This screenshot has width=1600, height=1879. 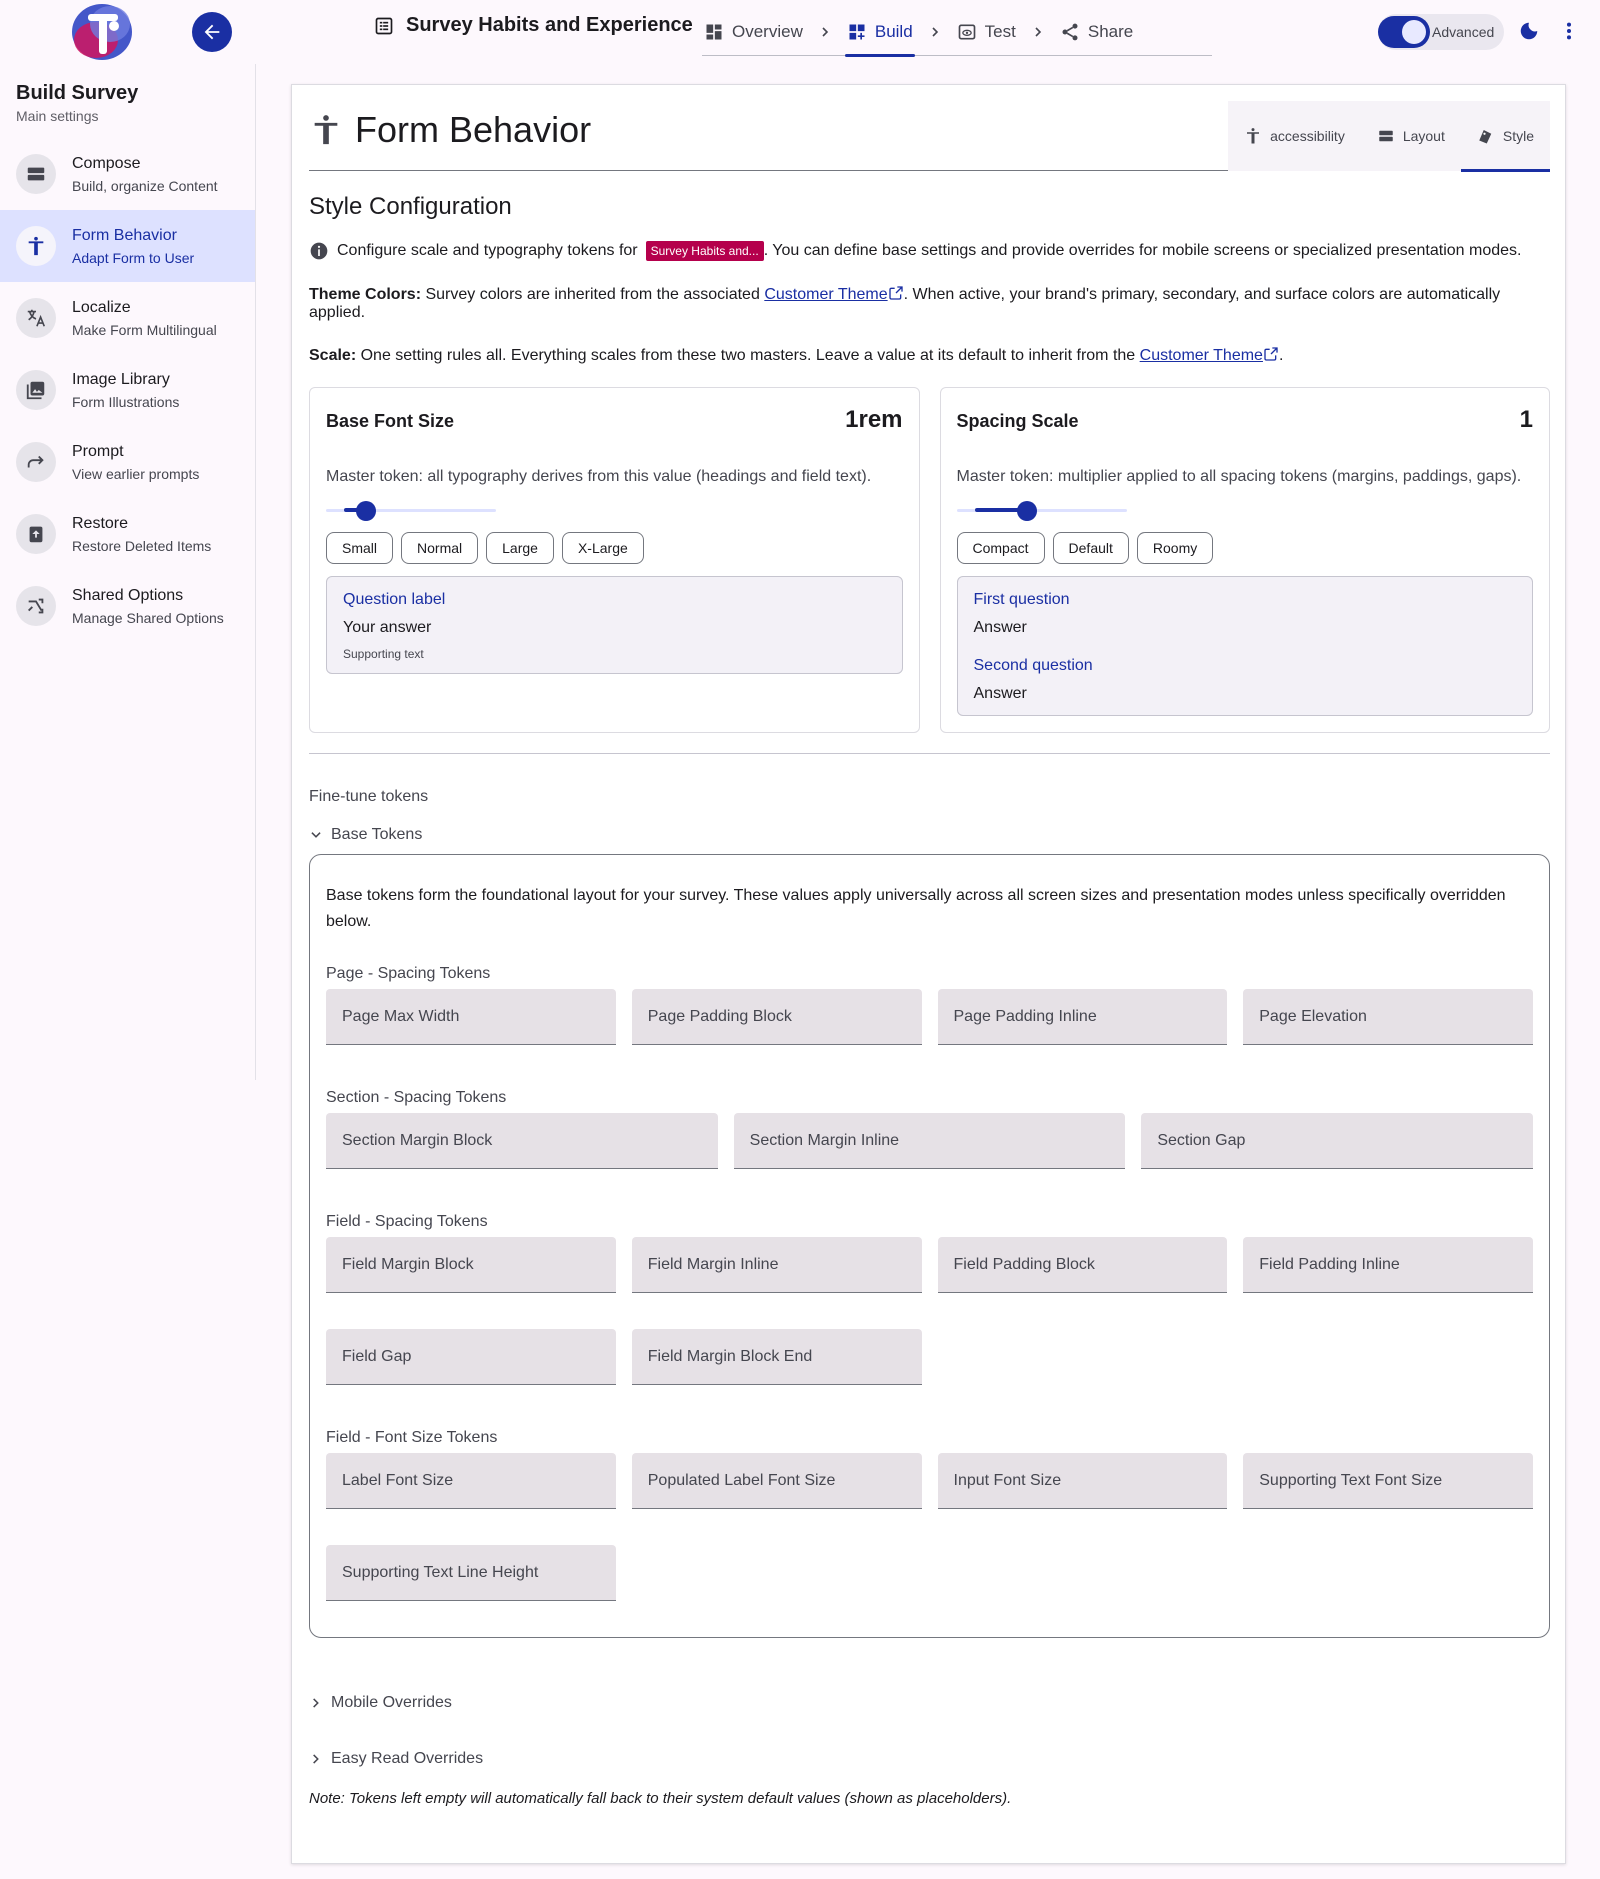 What do you see at coordinates (1505, 136) in the screenshot?
I see `tab-style: Style` at bounding box center [1505, 136].